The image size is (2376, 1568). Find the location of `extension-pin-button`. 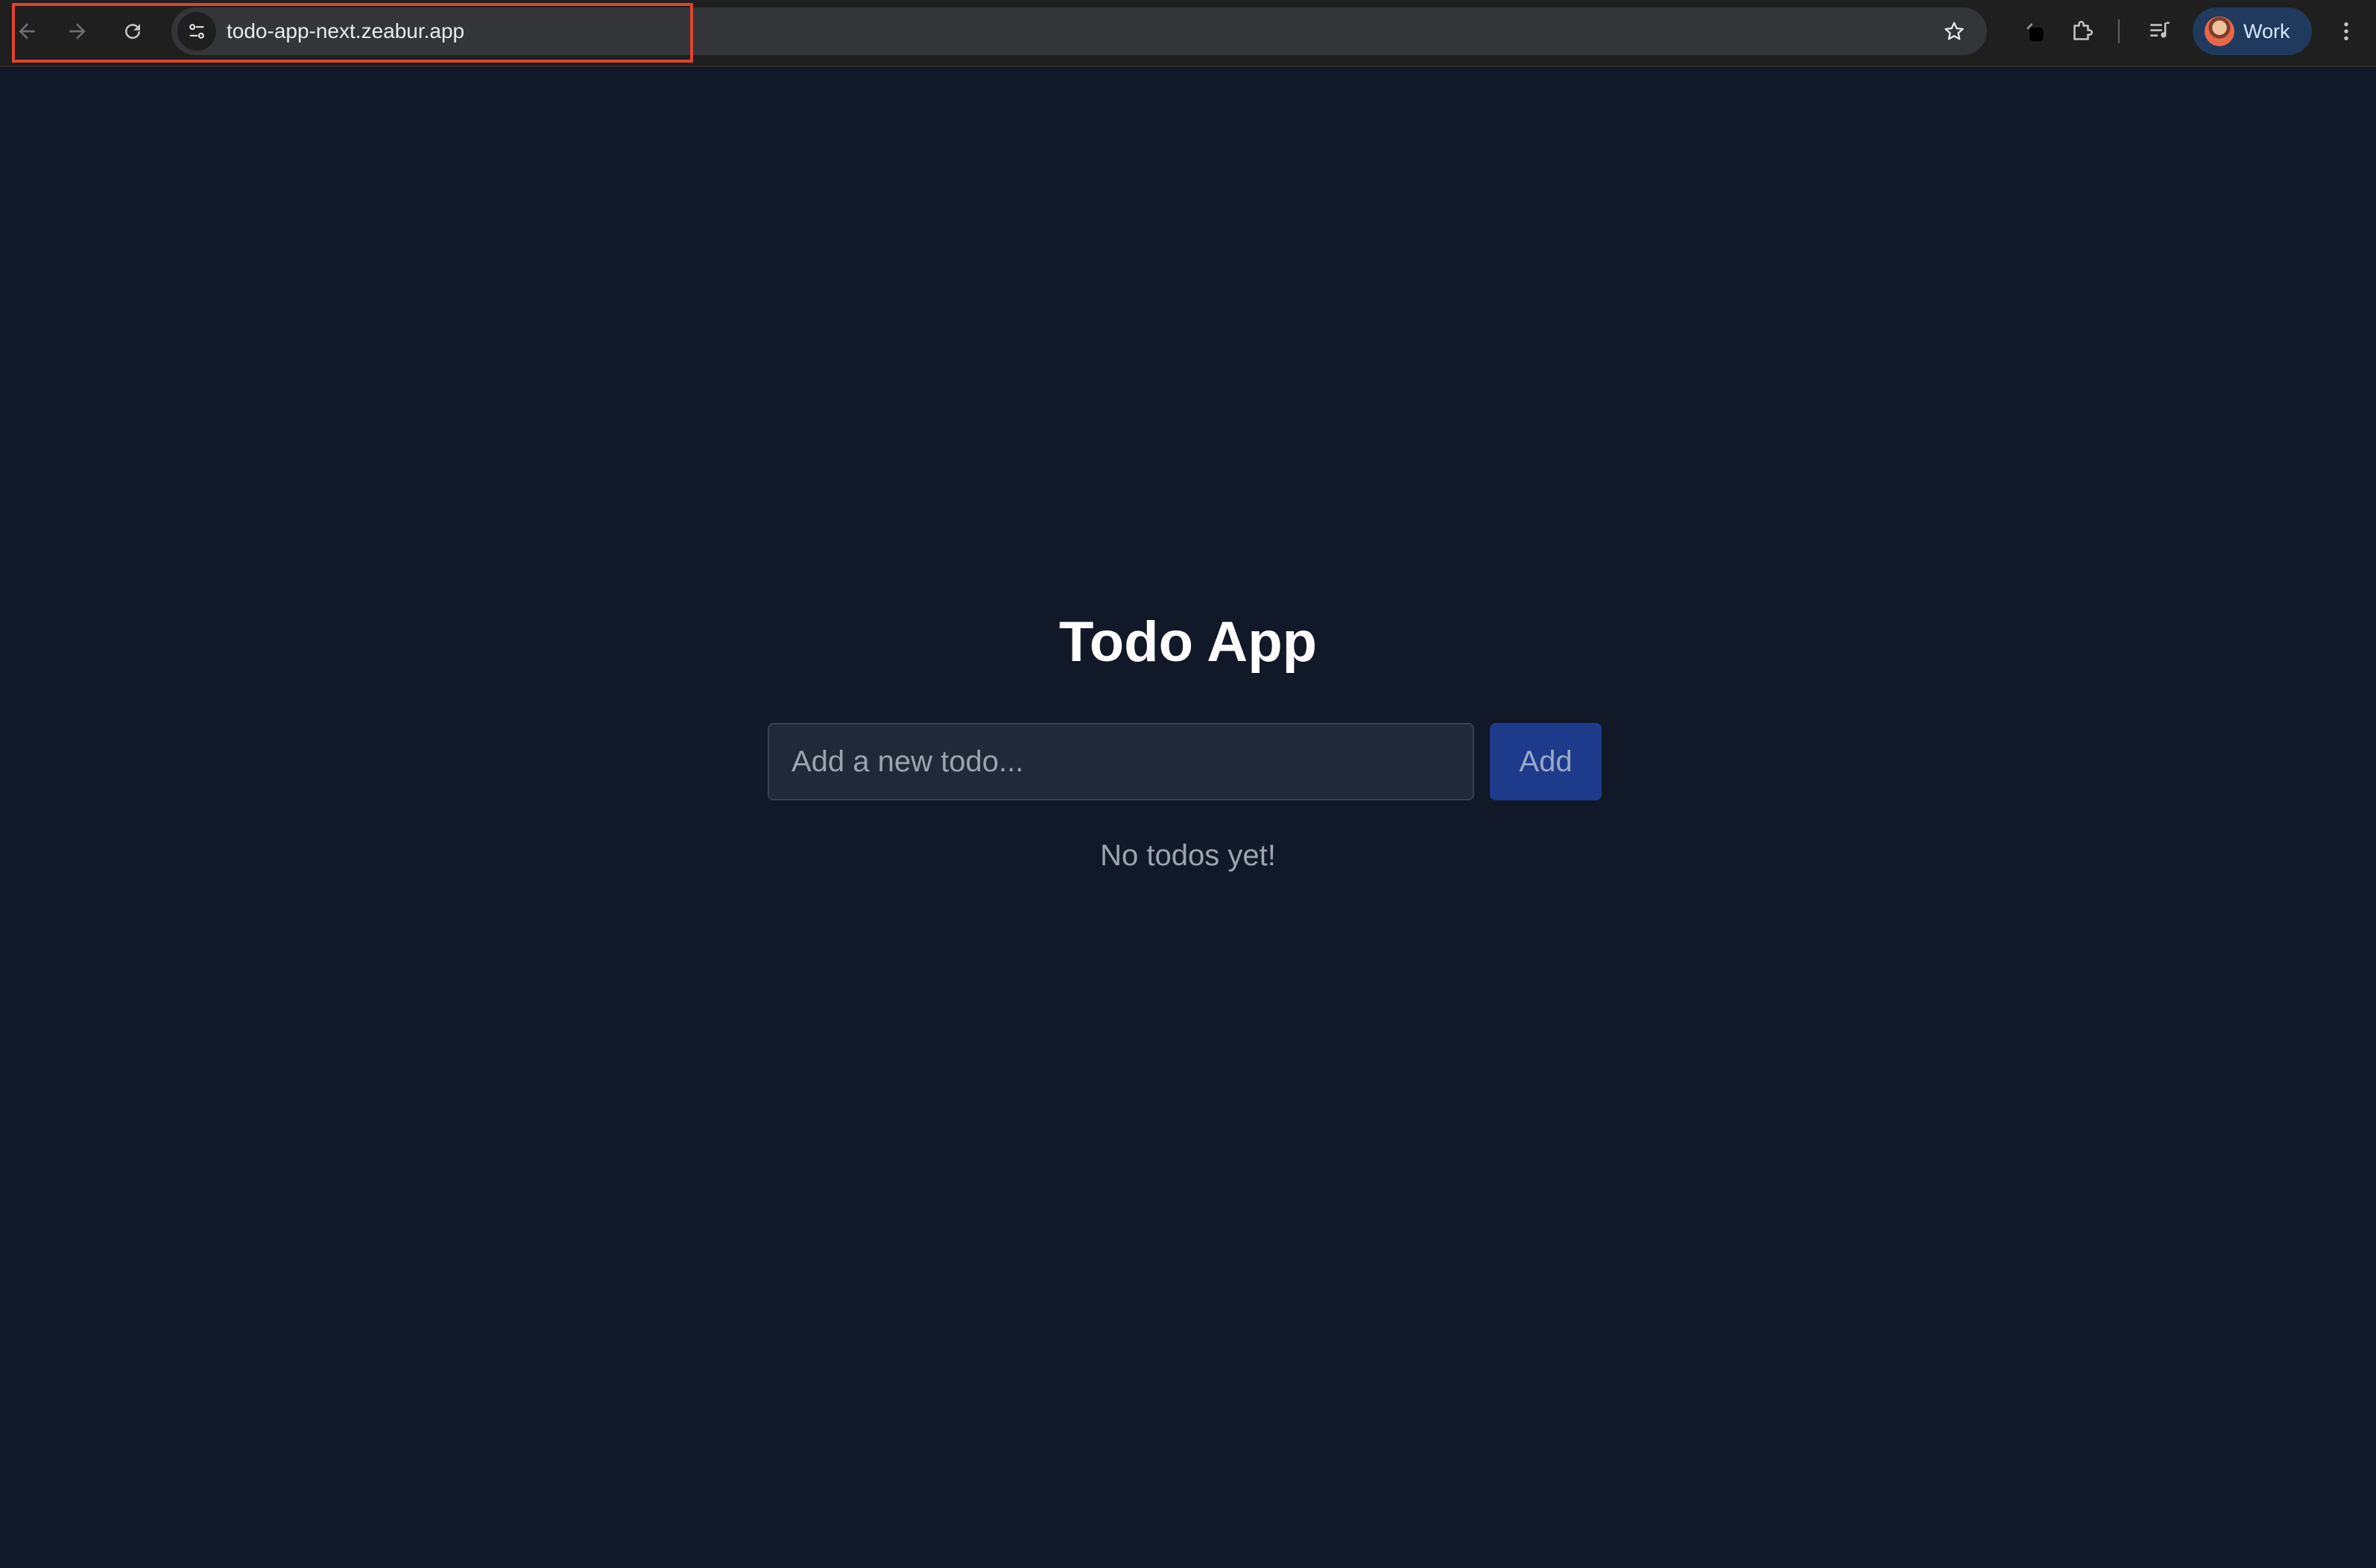

extension-pin-button is located at coordinates (2034, 32).